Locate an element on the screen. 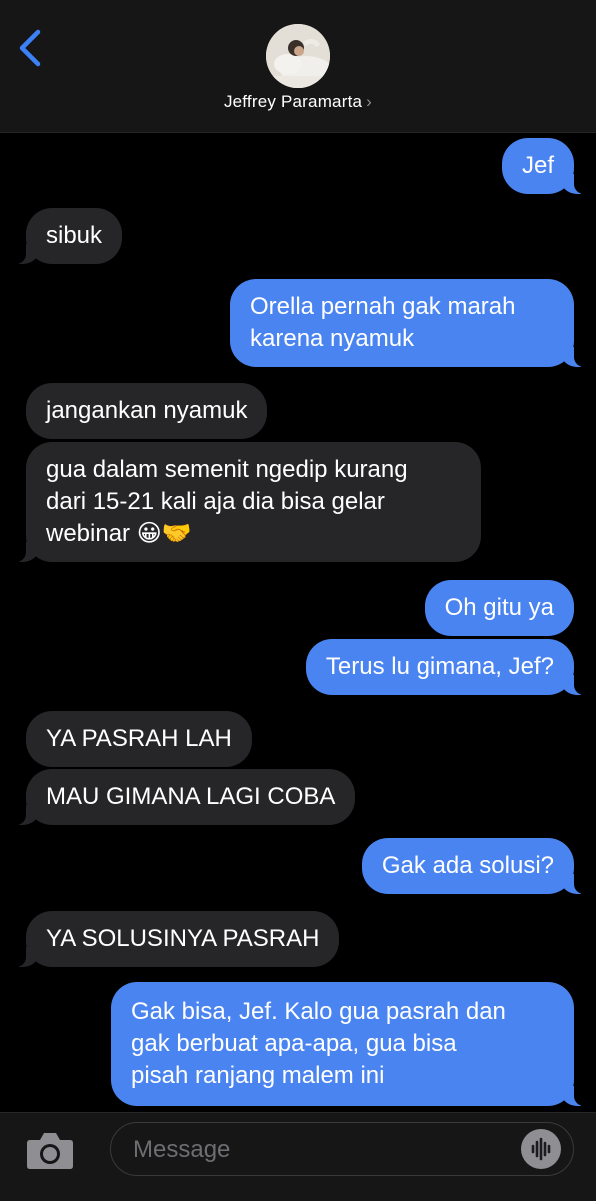  message-text: Oh gitu ya is located at coordinates (499, 607).